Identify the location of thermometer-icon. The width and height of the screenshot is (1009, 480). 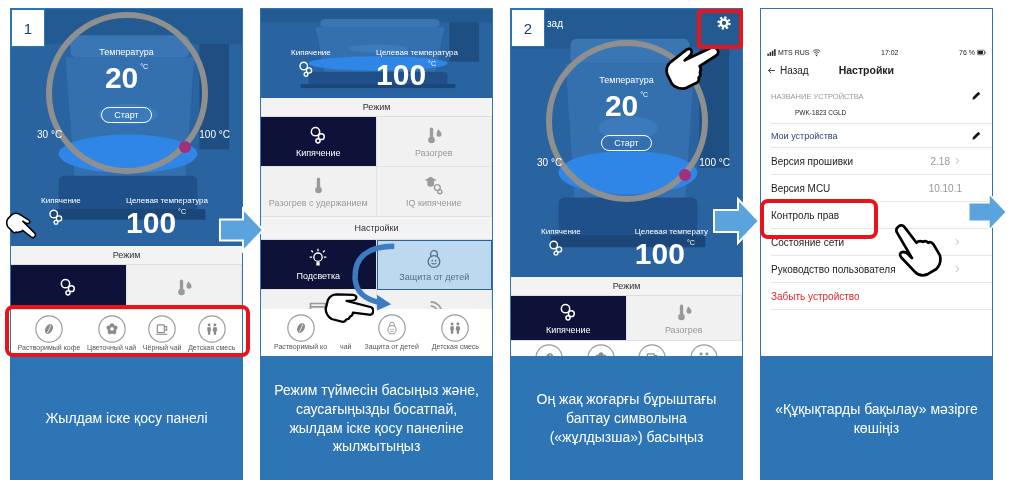
(318, 185).